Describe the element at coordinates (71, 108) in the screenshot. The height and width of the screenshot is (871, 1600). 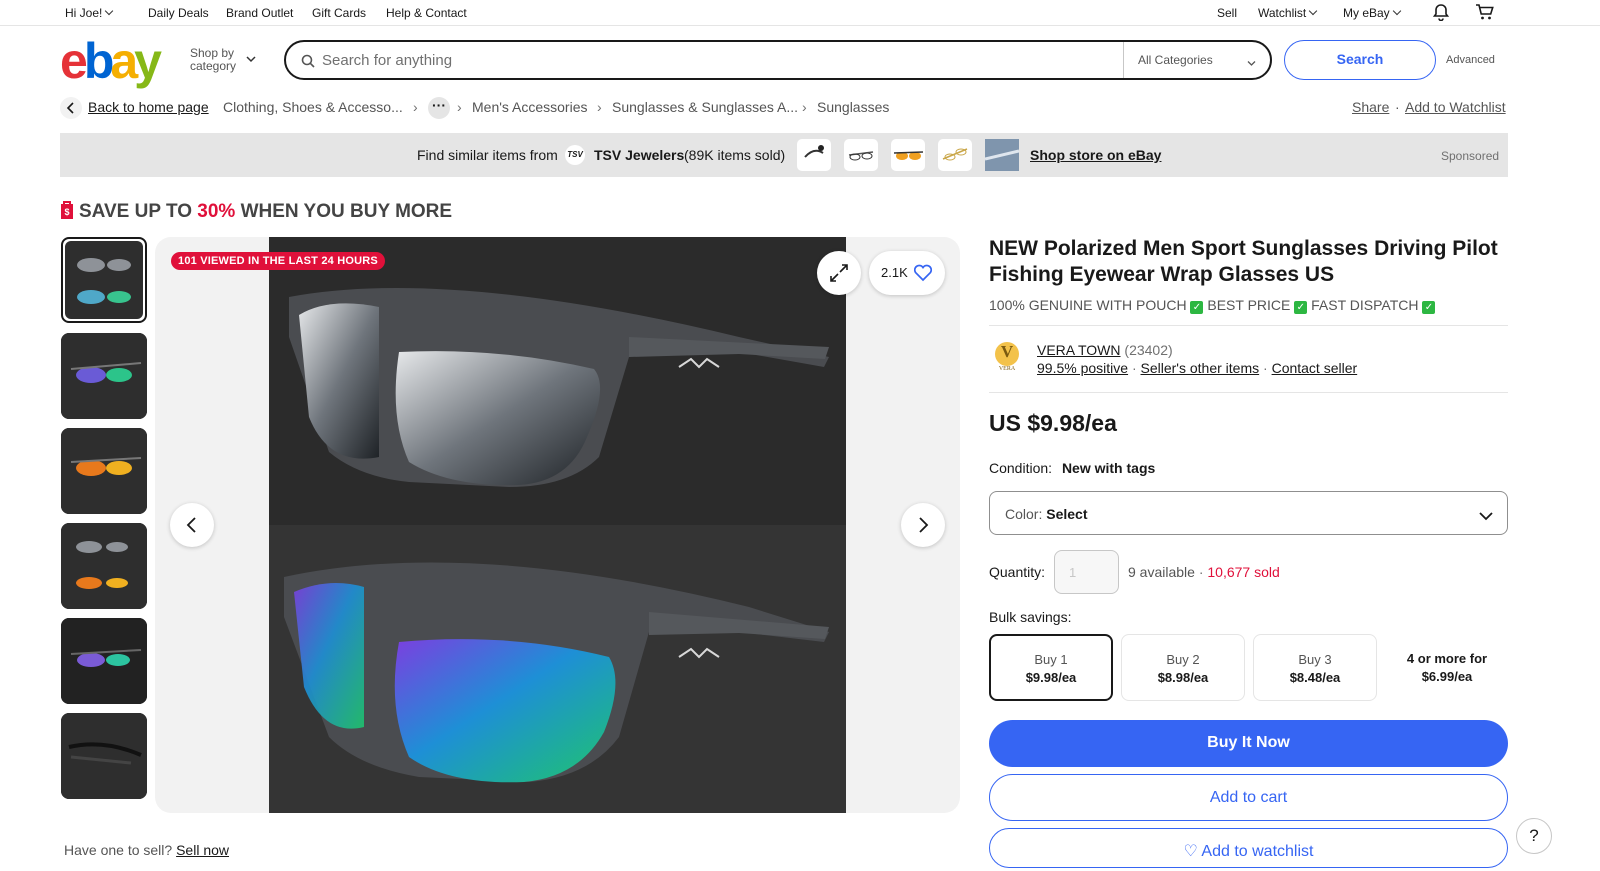
I see `back-arrow-icon` at that location.